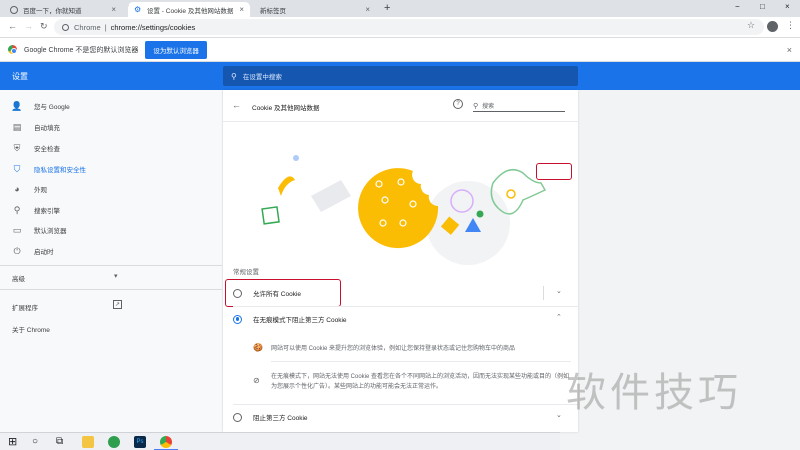 The image size is (800, 450). Describe the element at coordinates (300, 320) in the screenshot. I see `option-label: 在无痕模式下阻止第三方 Cookie` at that location.